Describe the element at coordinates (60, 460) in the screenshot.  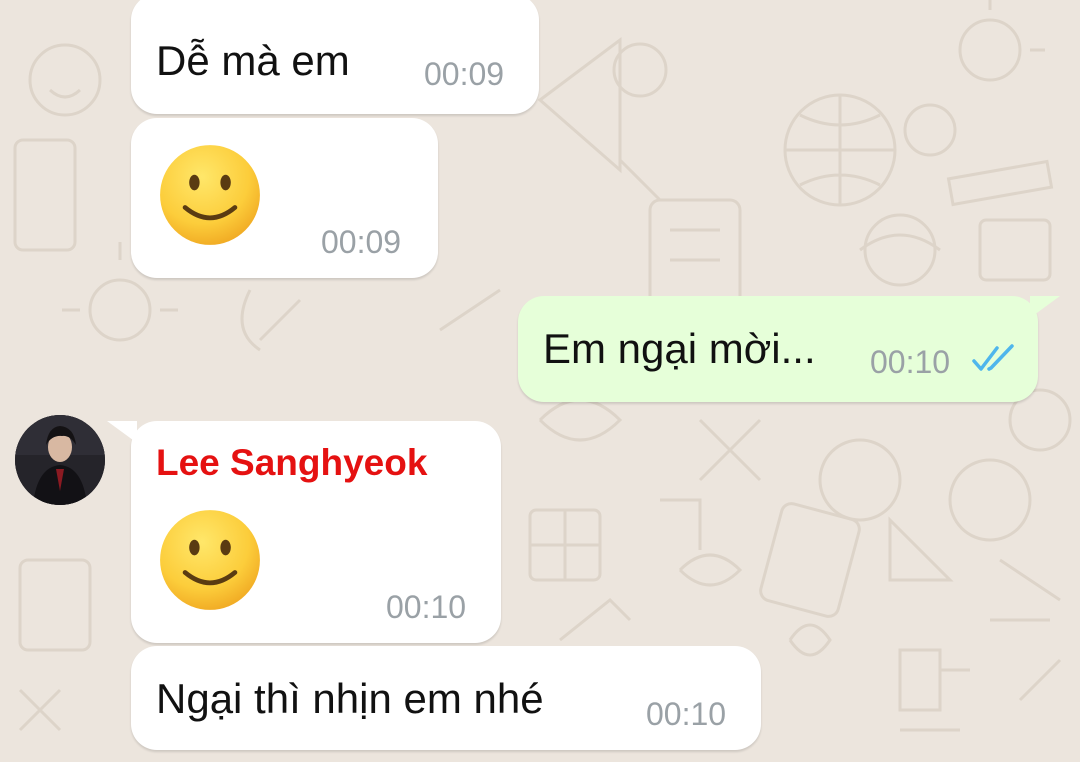
I see `user-avatar` at that location.